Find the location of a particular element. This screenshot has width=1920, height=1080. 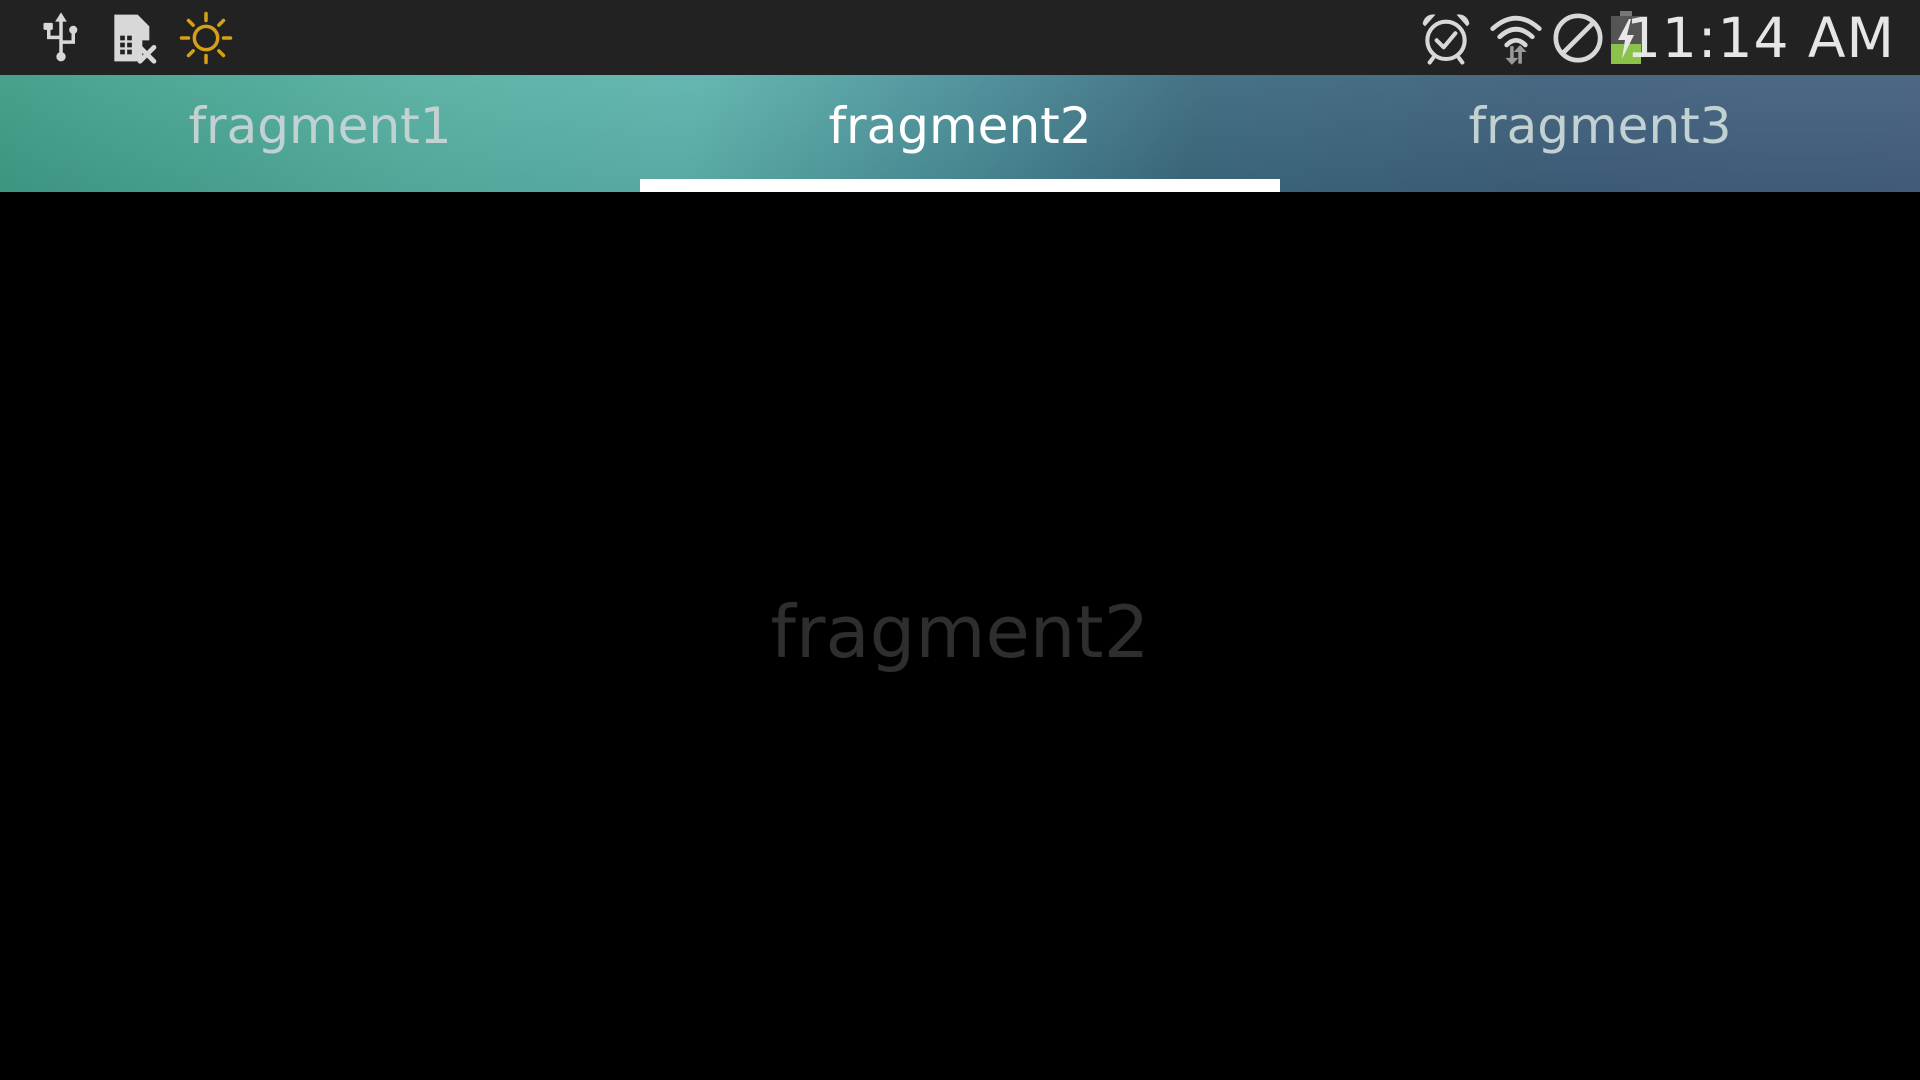

sim-card-error-icon is located at coordinates (133, 38).